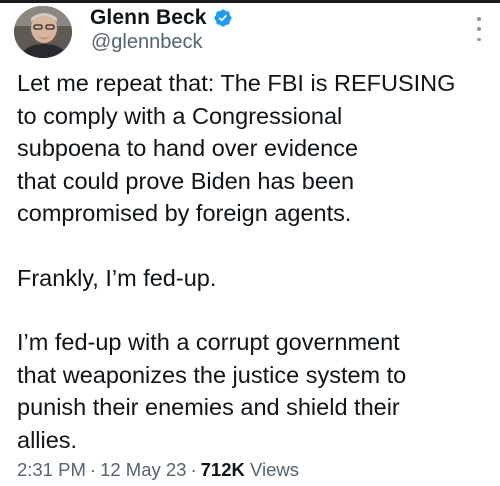 The width and height of the screenshot is (500, 486). Describe the element at coordinates (223, 18) in the screenshot. I see `verified-badge-icon` at that location.